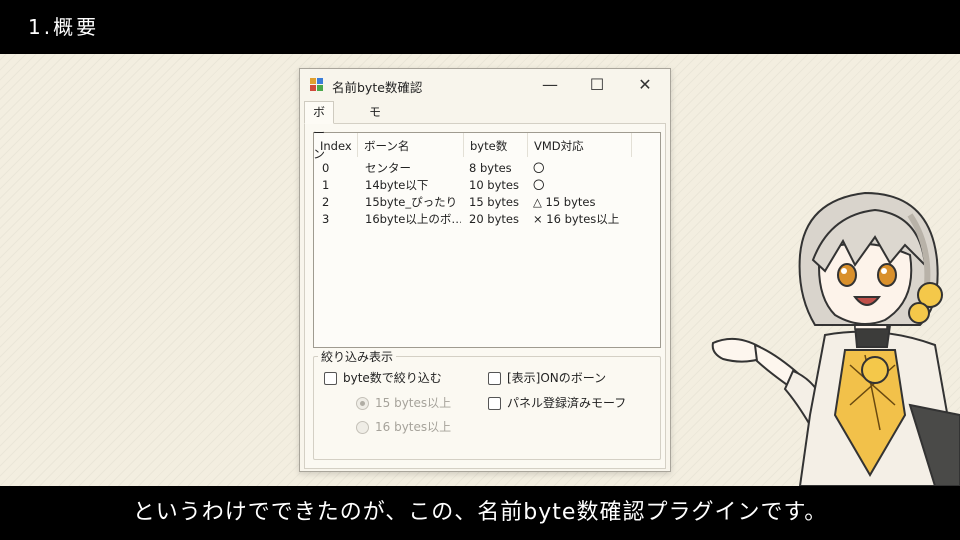  What do you see at coordinates (357, 356) in the screenshot?
I see `filter-group-title: 絞り込み表示` at bounding box center [357, 356].